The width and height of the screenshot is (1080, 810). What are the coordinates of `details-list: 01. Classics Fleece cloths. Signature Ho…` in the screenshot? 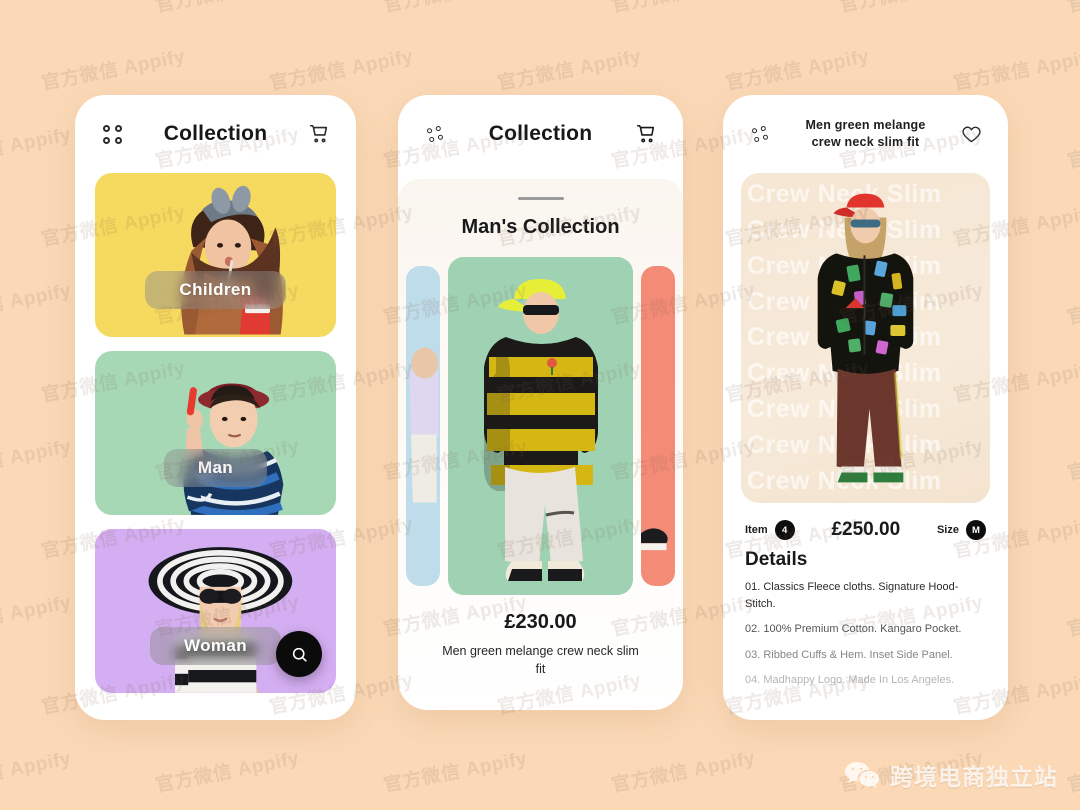 It's located at (865, 631).